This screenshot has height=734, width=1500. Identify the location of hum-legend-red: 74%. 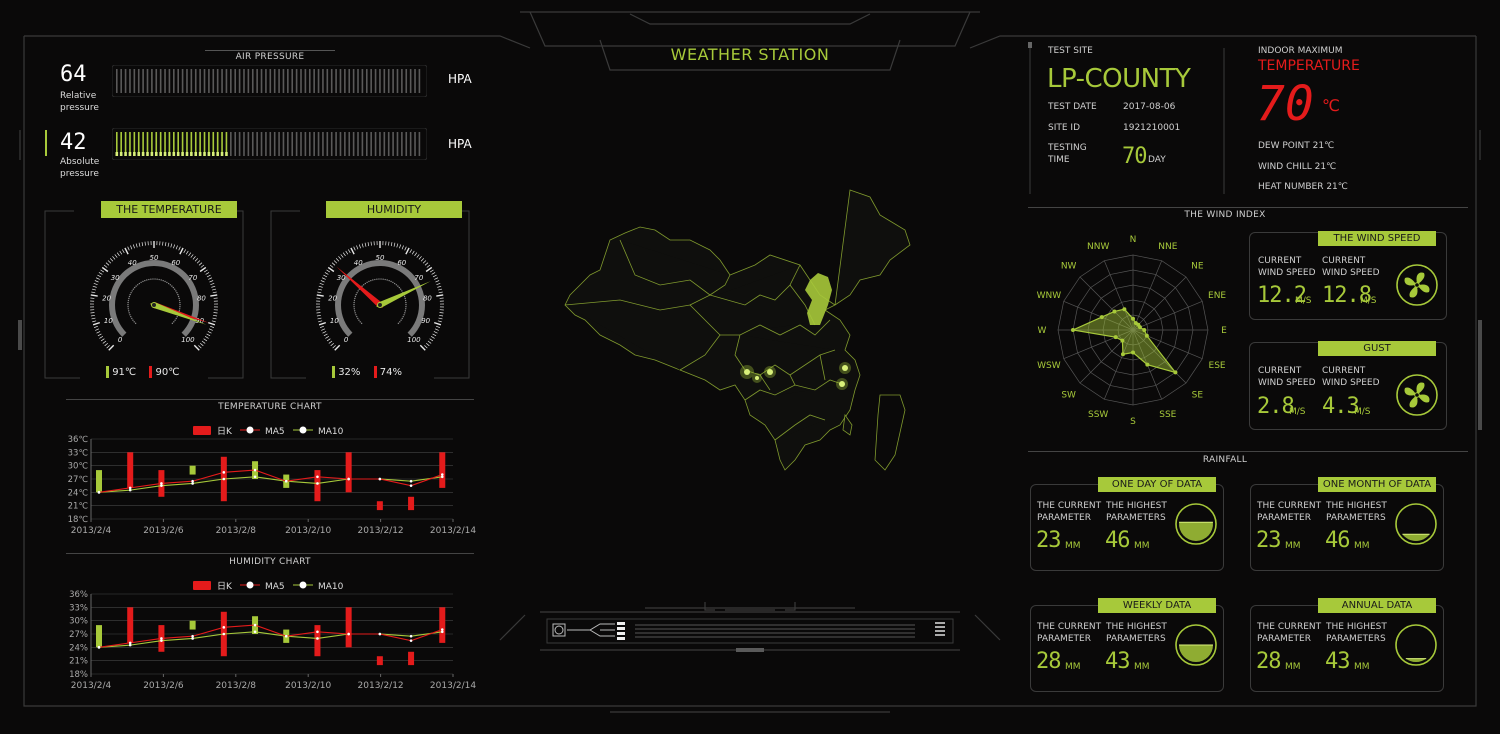
(391, 372).